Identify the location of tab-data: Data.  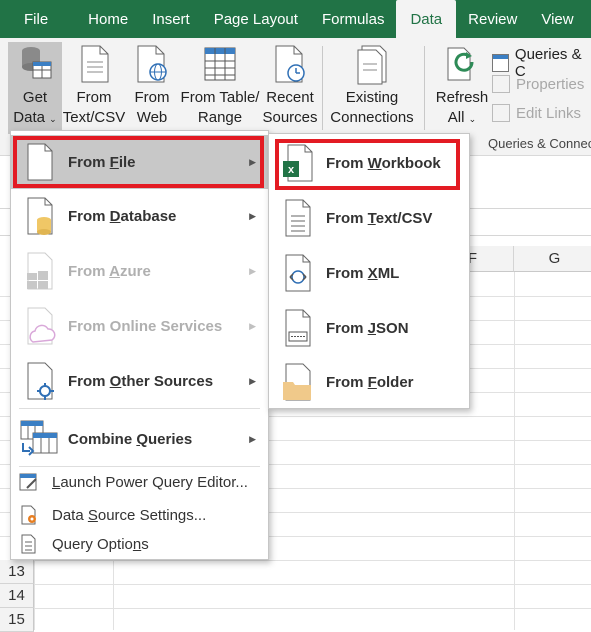
(426, 19).